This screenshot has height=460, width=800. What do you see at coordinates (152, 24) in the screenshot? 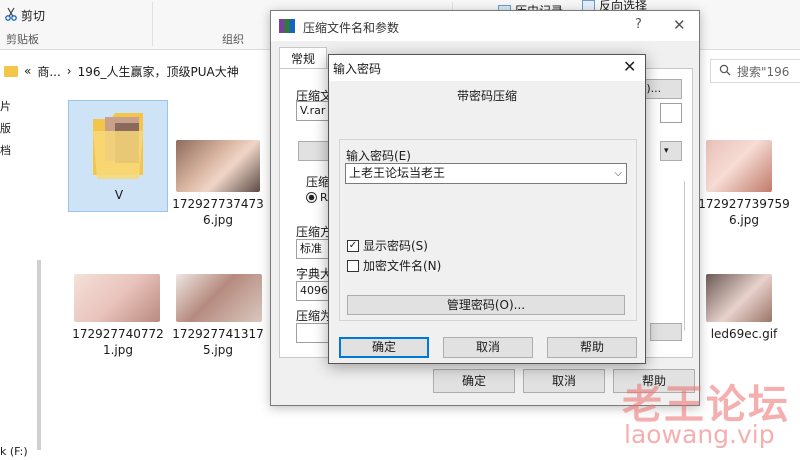
I see `ribbon-separator` at bounding box center [152, 24].